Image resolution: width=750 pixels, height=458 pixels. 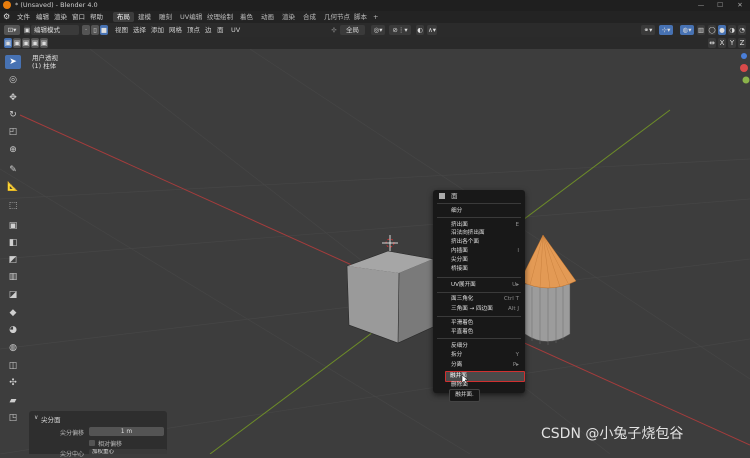 I want to click on shear-tool-icon: ▰, so click(x=13, y=401).